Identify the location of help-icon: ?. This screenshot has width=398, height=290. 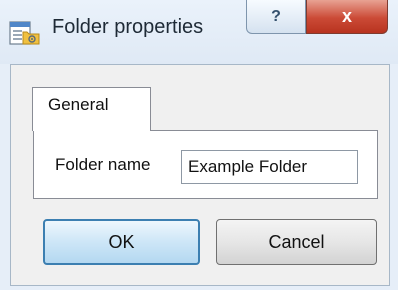
(276, 16).